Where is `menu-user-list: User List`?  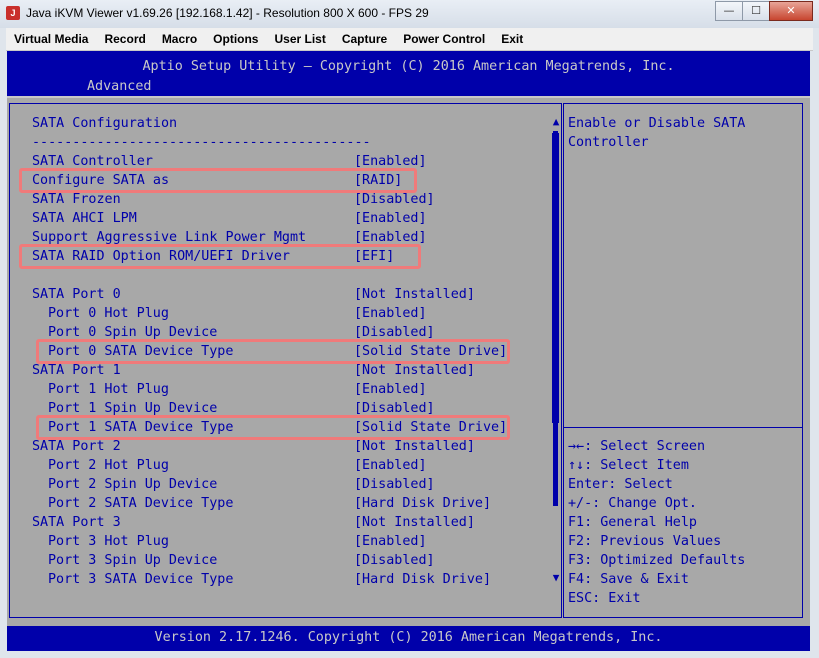
menu-user-list: User List is located at coordinates (299, 39).